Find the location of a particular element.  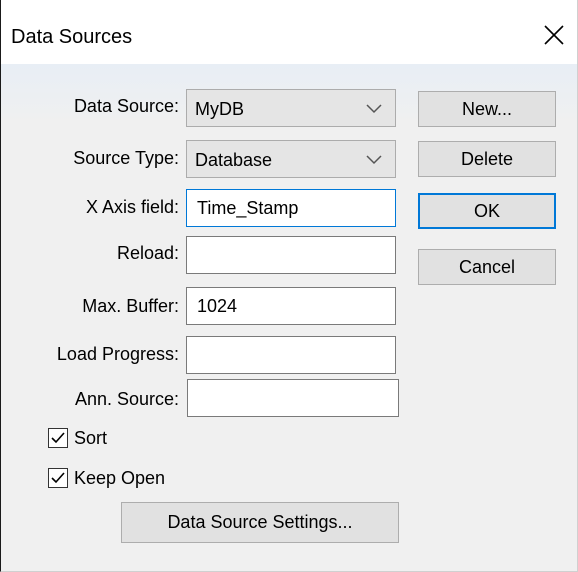

source-type-value: Database is located at coordinates (234, 160).